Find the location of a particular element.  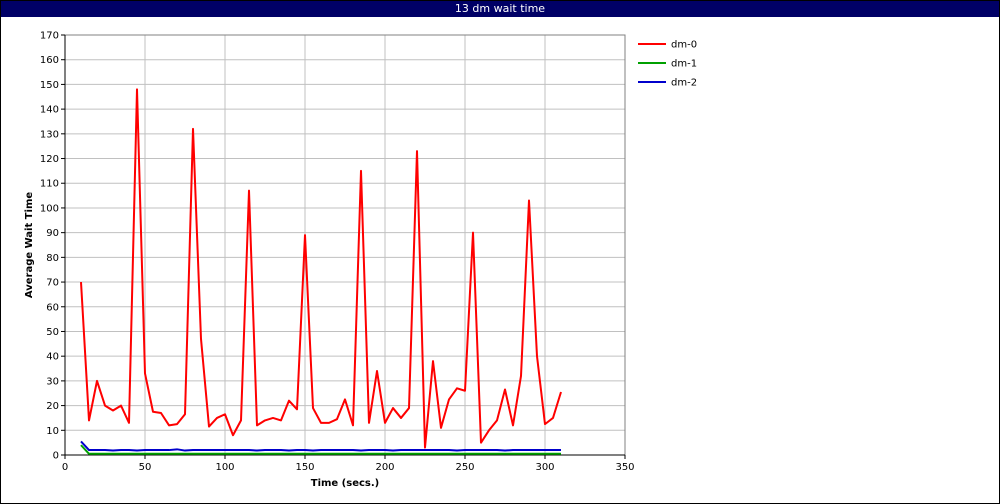

y-tick-label: 150 is located at coordinates (49, 85).